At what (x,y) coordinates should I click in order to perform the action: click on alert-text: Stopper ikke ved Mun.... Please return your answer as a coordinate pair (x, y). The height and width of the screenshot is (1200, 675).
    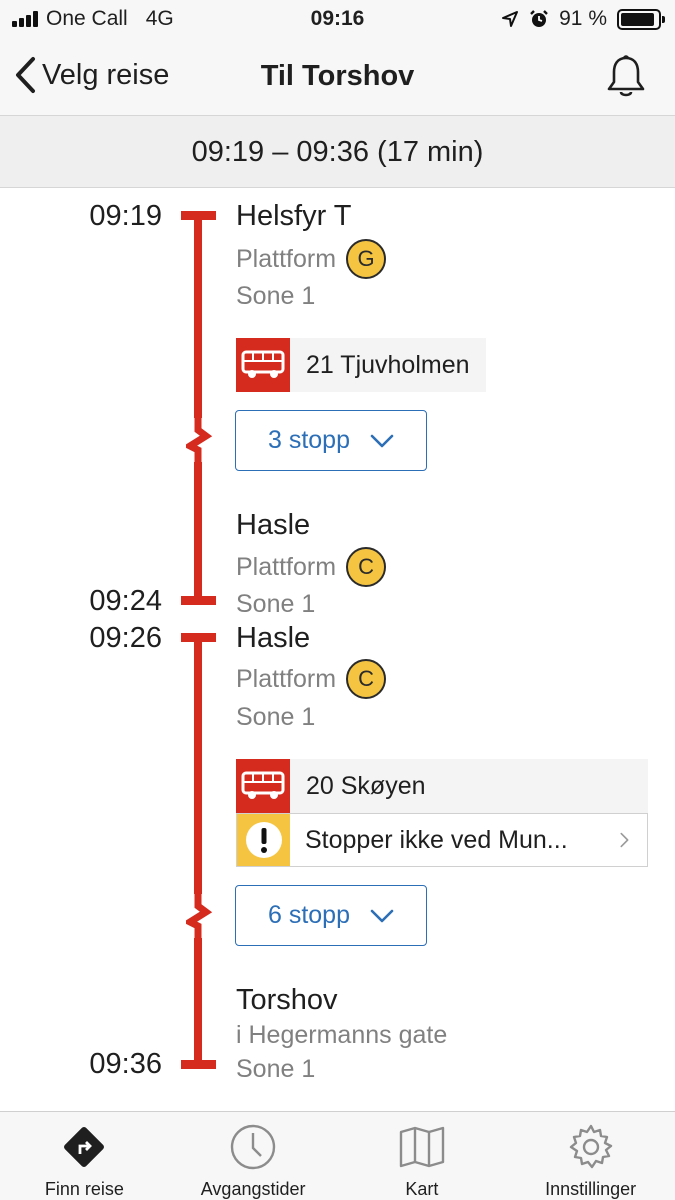
    Looking at the image, I should click on (436, 839).